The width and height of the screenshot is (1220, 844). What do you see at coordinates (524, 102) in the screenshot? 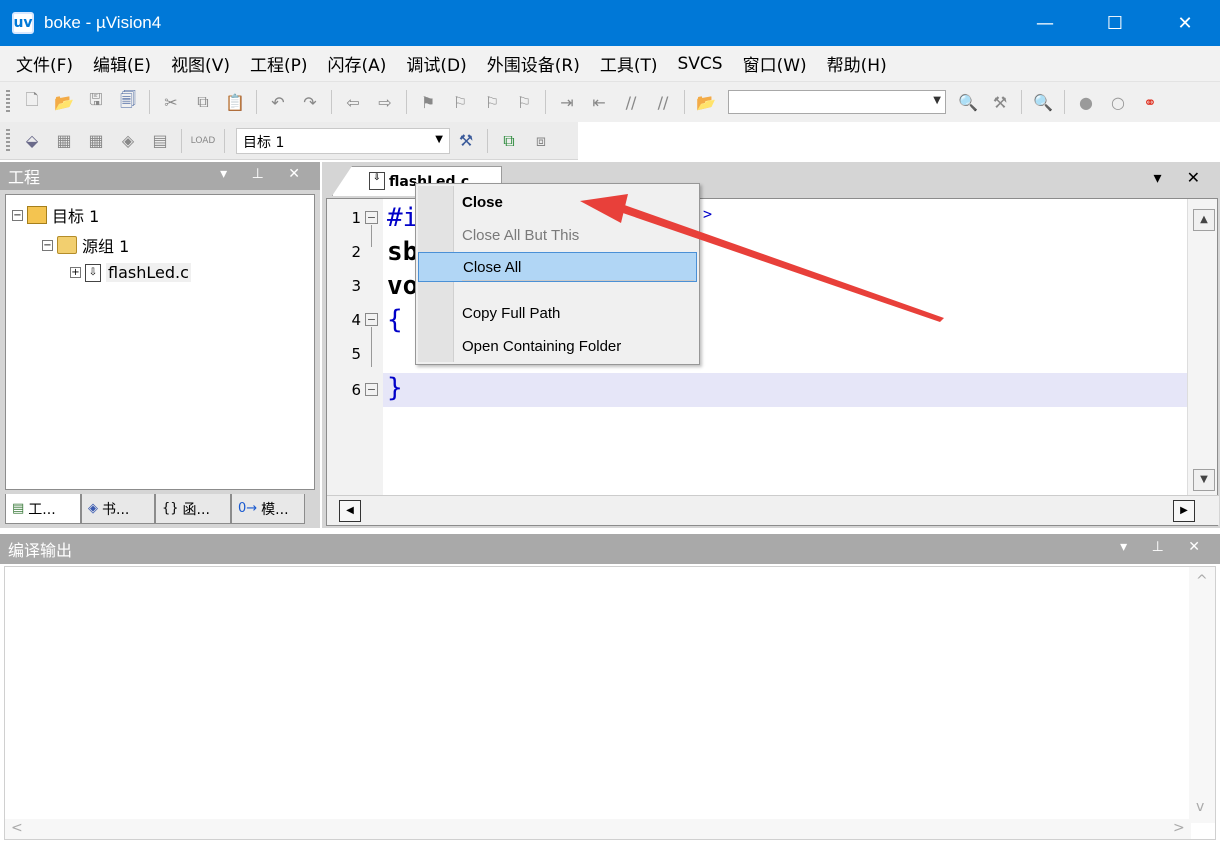
I see `bookmark-clear-icon: ⚐` at bounding box center [524, 102].